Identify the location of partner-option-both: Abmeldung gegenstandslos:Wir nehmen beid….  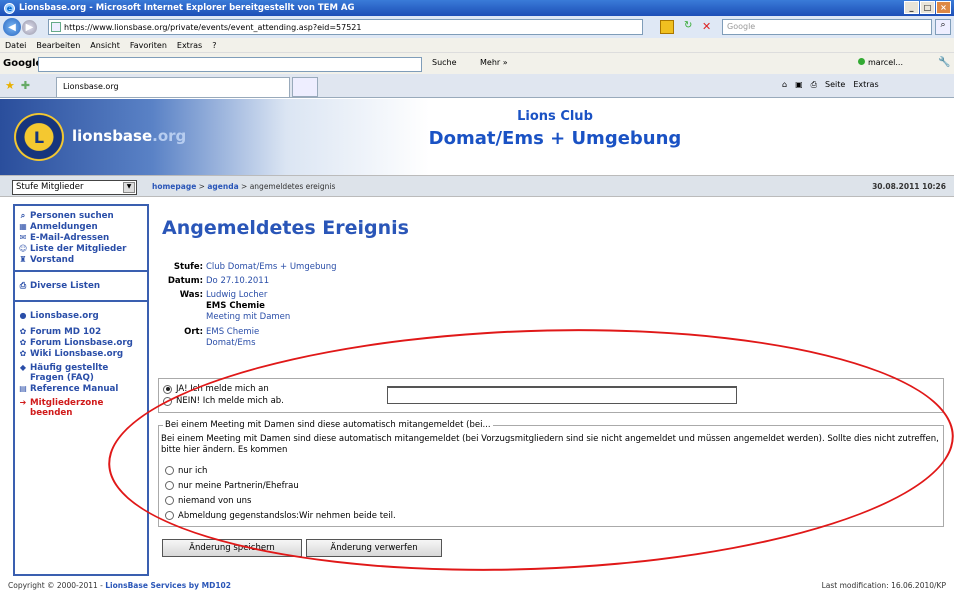
(278, 515).